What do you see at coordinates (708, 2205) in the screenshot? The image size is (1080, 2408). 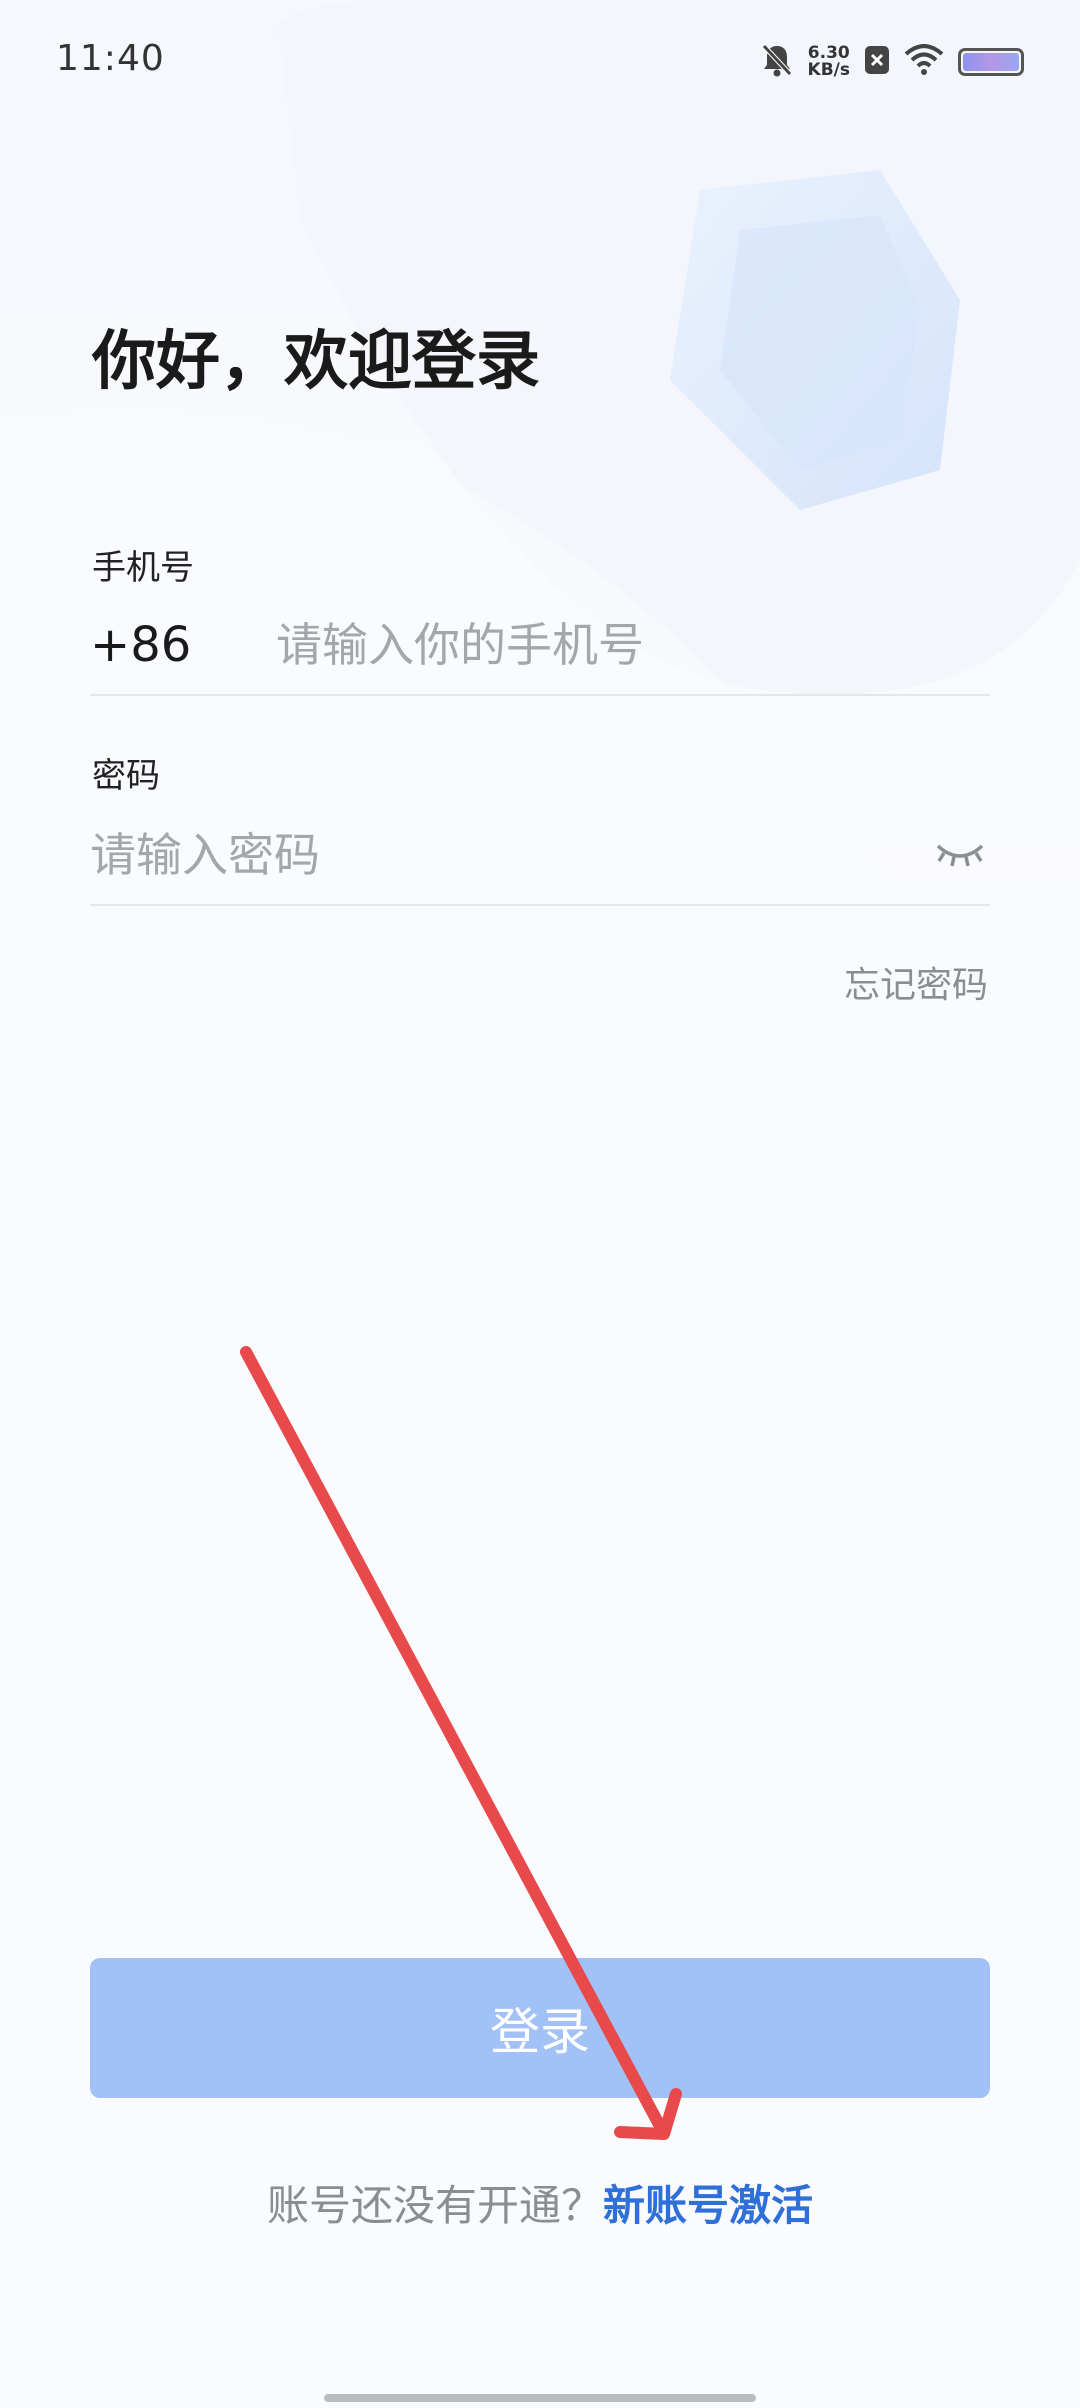 I see `activate-account-link: 新账号激活` at bounding box center [708, 2205].